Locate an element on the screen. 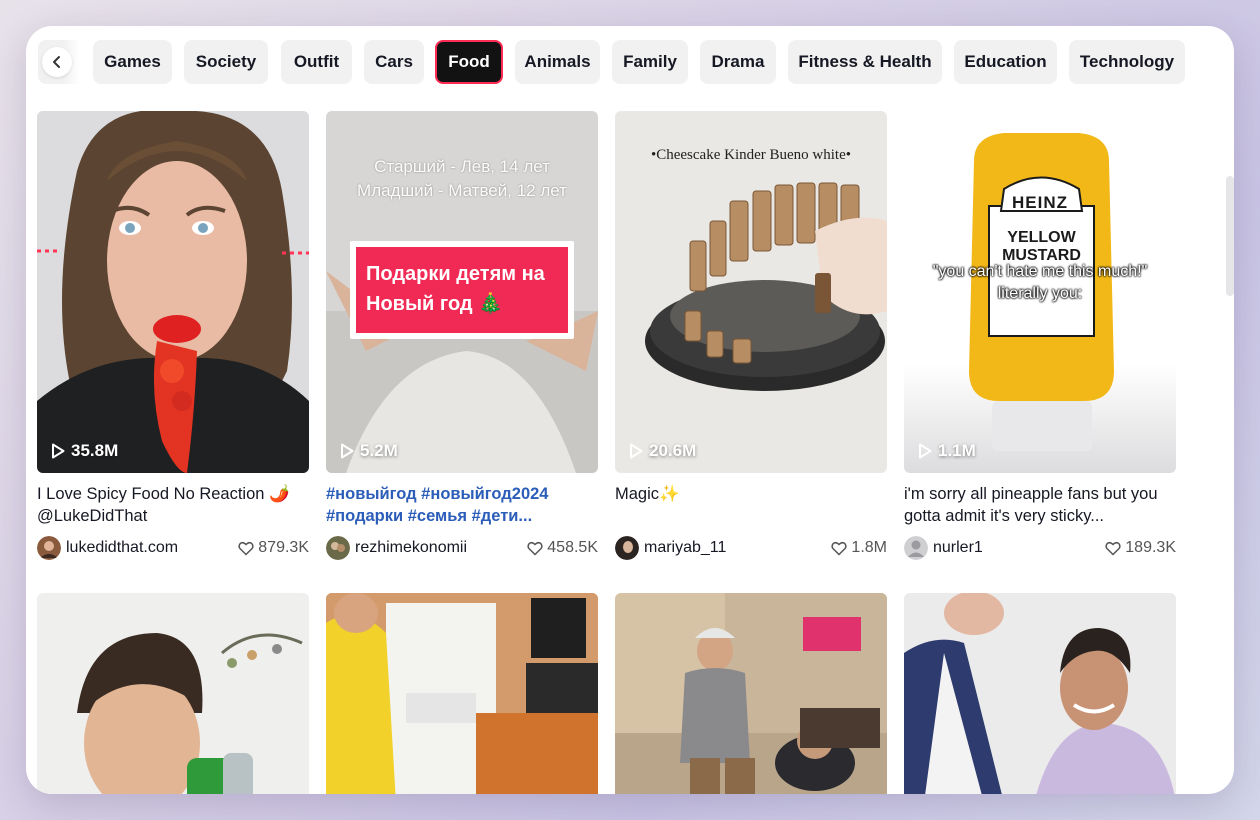 This screenshot has width=1260, height=820. scrollbar is located at coordinates (1230, 236).